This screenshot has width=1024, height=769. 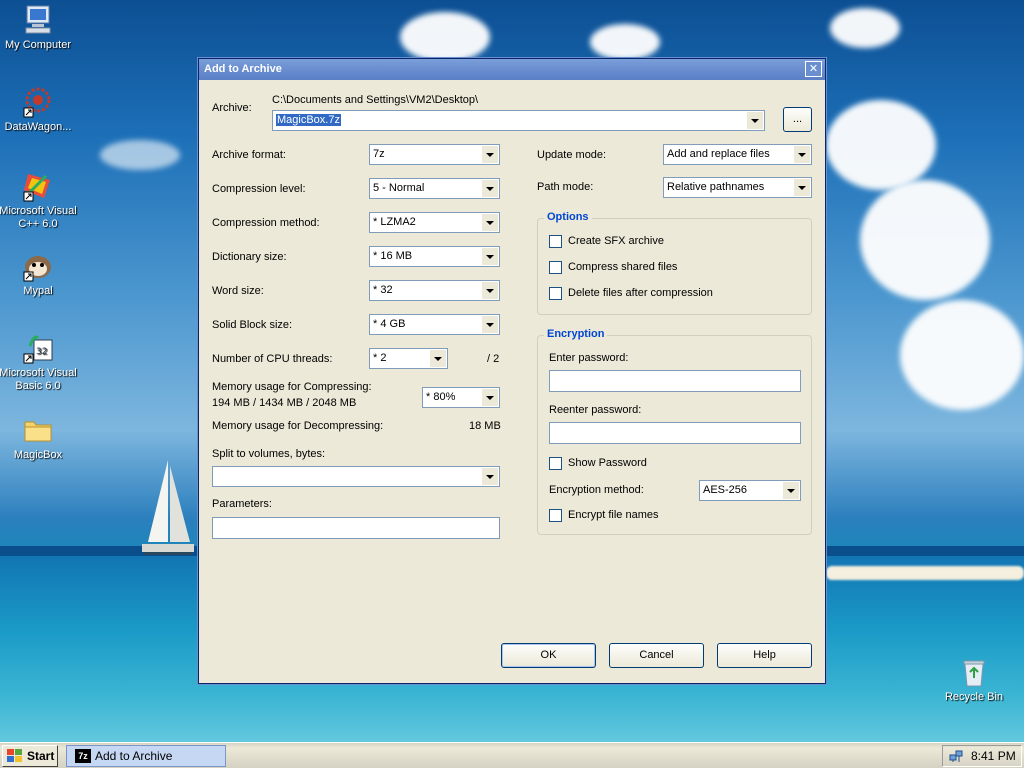 I want to click on desktop-icon-label: Mypal, so click(x=38, y=291).